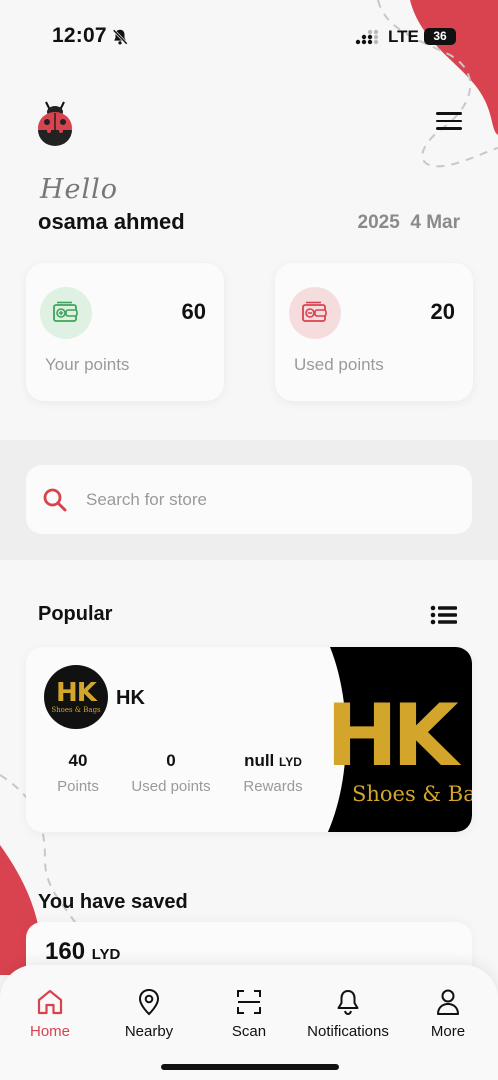 This screenshot has width=498, height=1080. Describe the element at coordinates (79, 189) in the screenshot. I see `greeting: Hello` at that location.